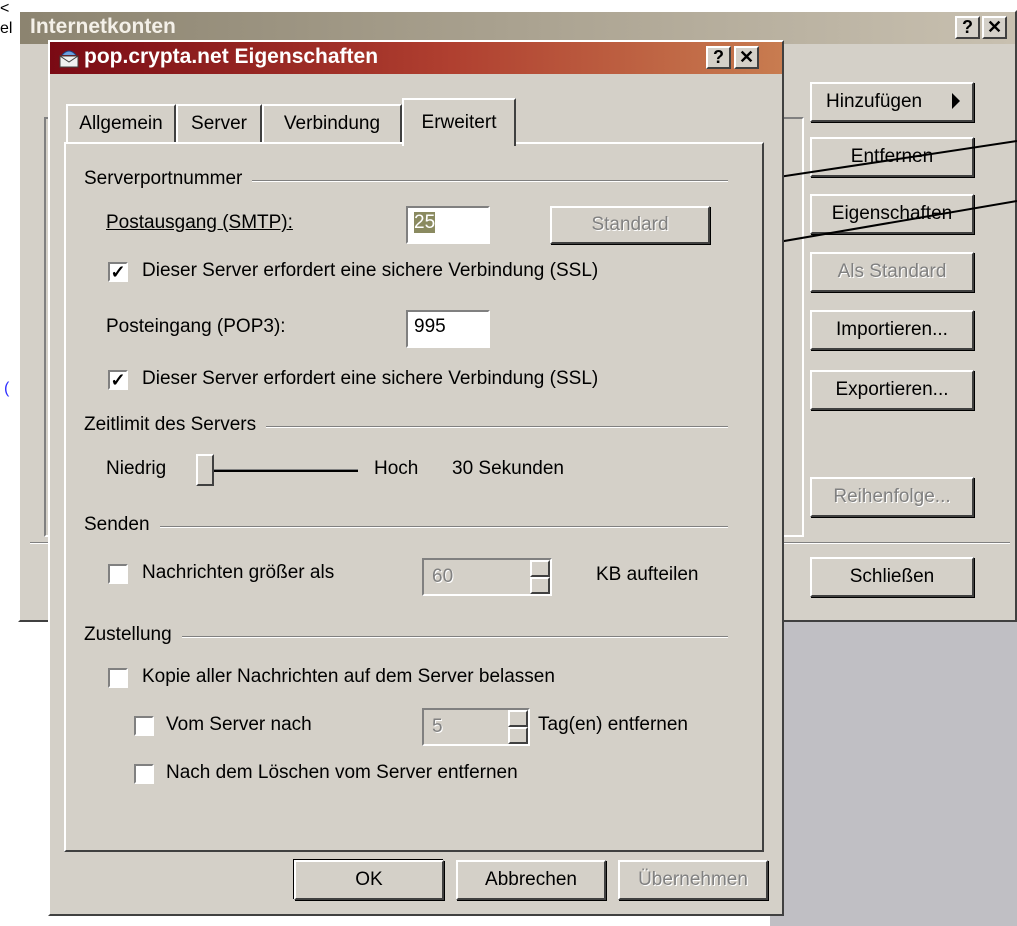 Image resolution: width=1017 pixels, height=926 pixels. What do you see at coordinates (369, 880) in the screenshot?
I see `ok-button: OK` at bounding box center [369, 880].